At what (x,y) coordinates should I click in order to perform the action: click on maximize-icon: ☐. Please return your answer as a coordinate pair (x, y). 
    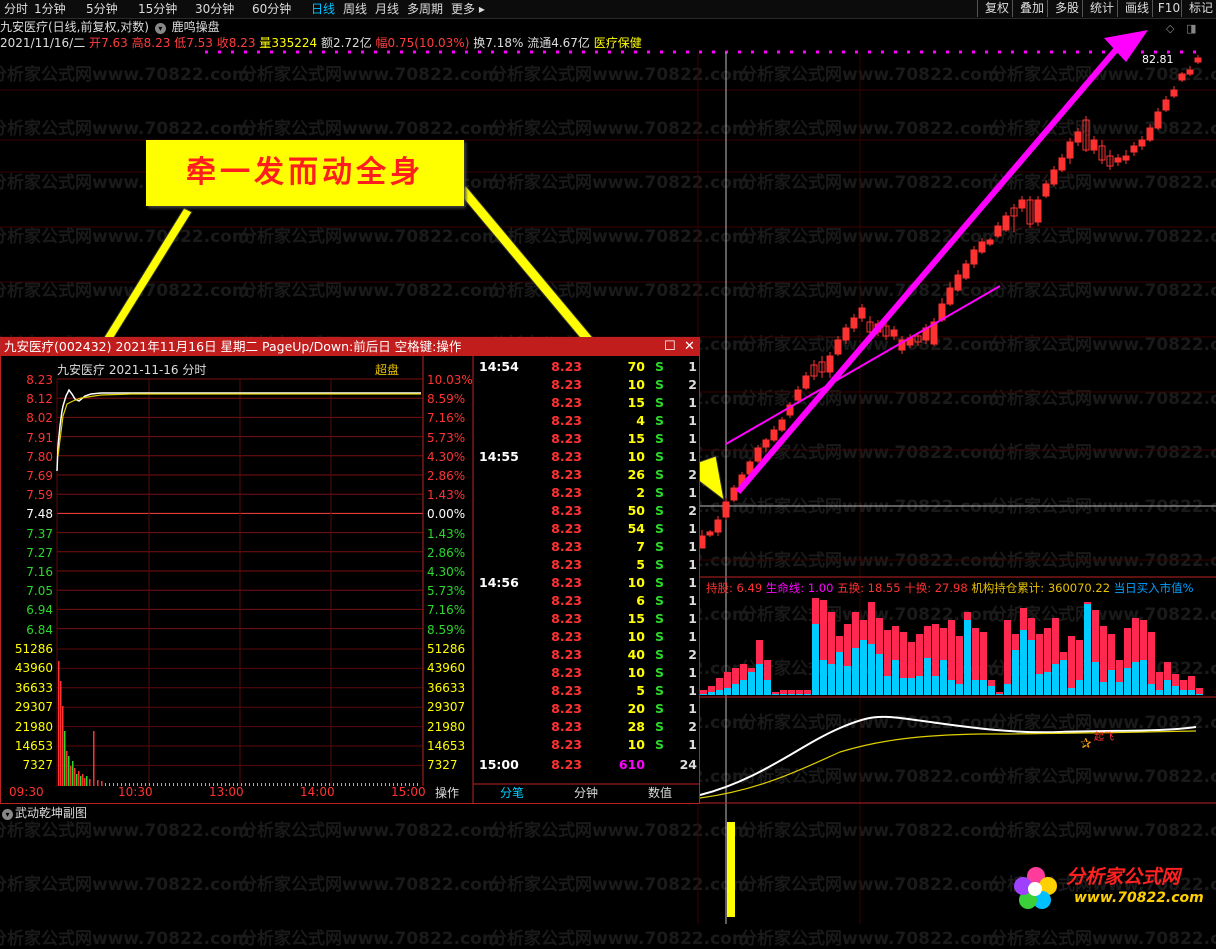
    Looking at the image, I should click on (670, 347).